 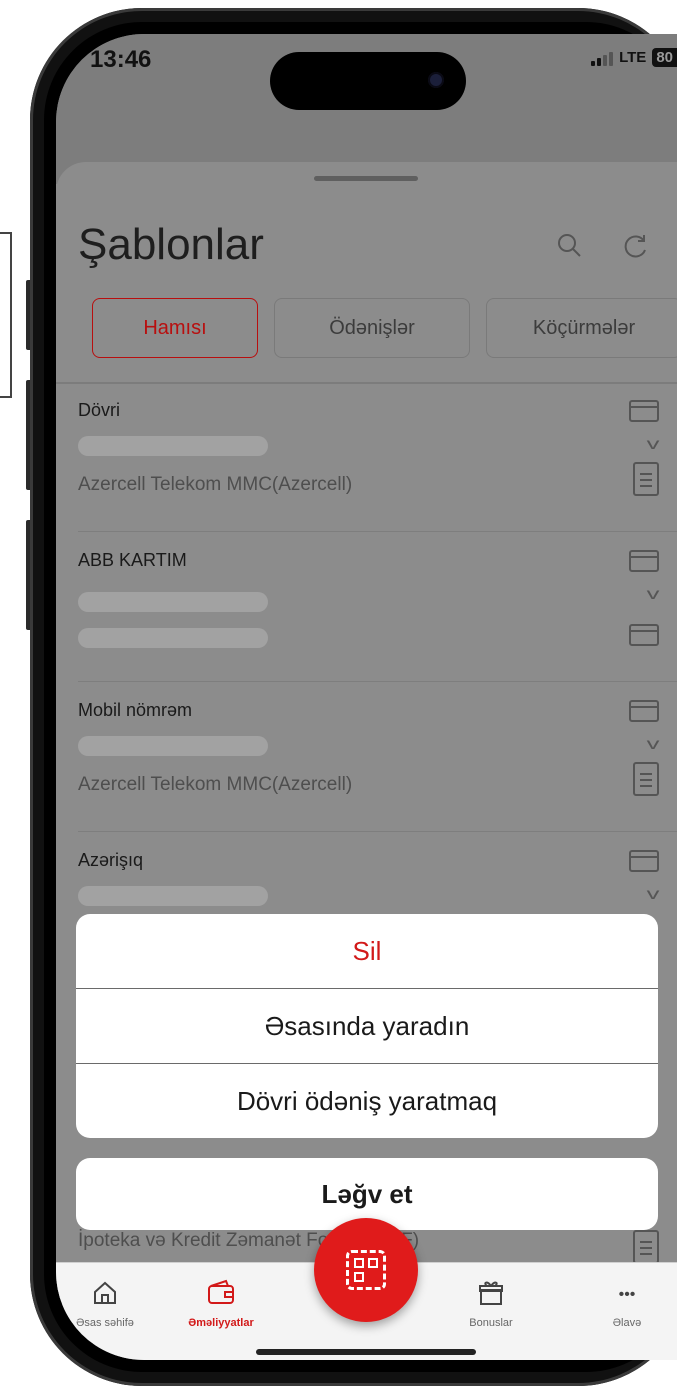 I want to click on gift-icon, so click(x=491, y=1295).